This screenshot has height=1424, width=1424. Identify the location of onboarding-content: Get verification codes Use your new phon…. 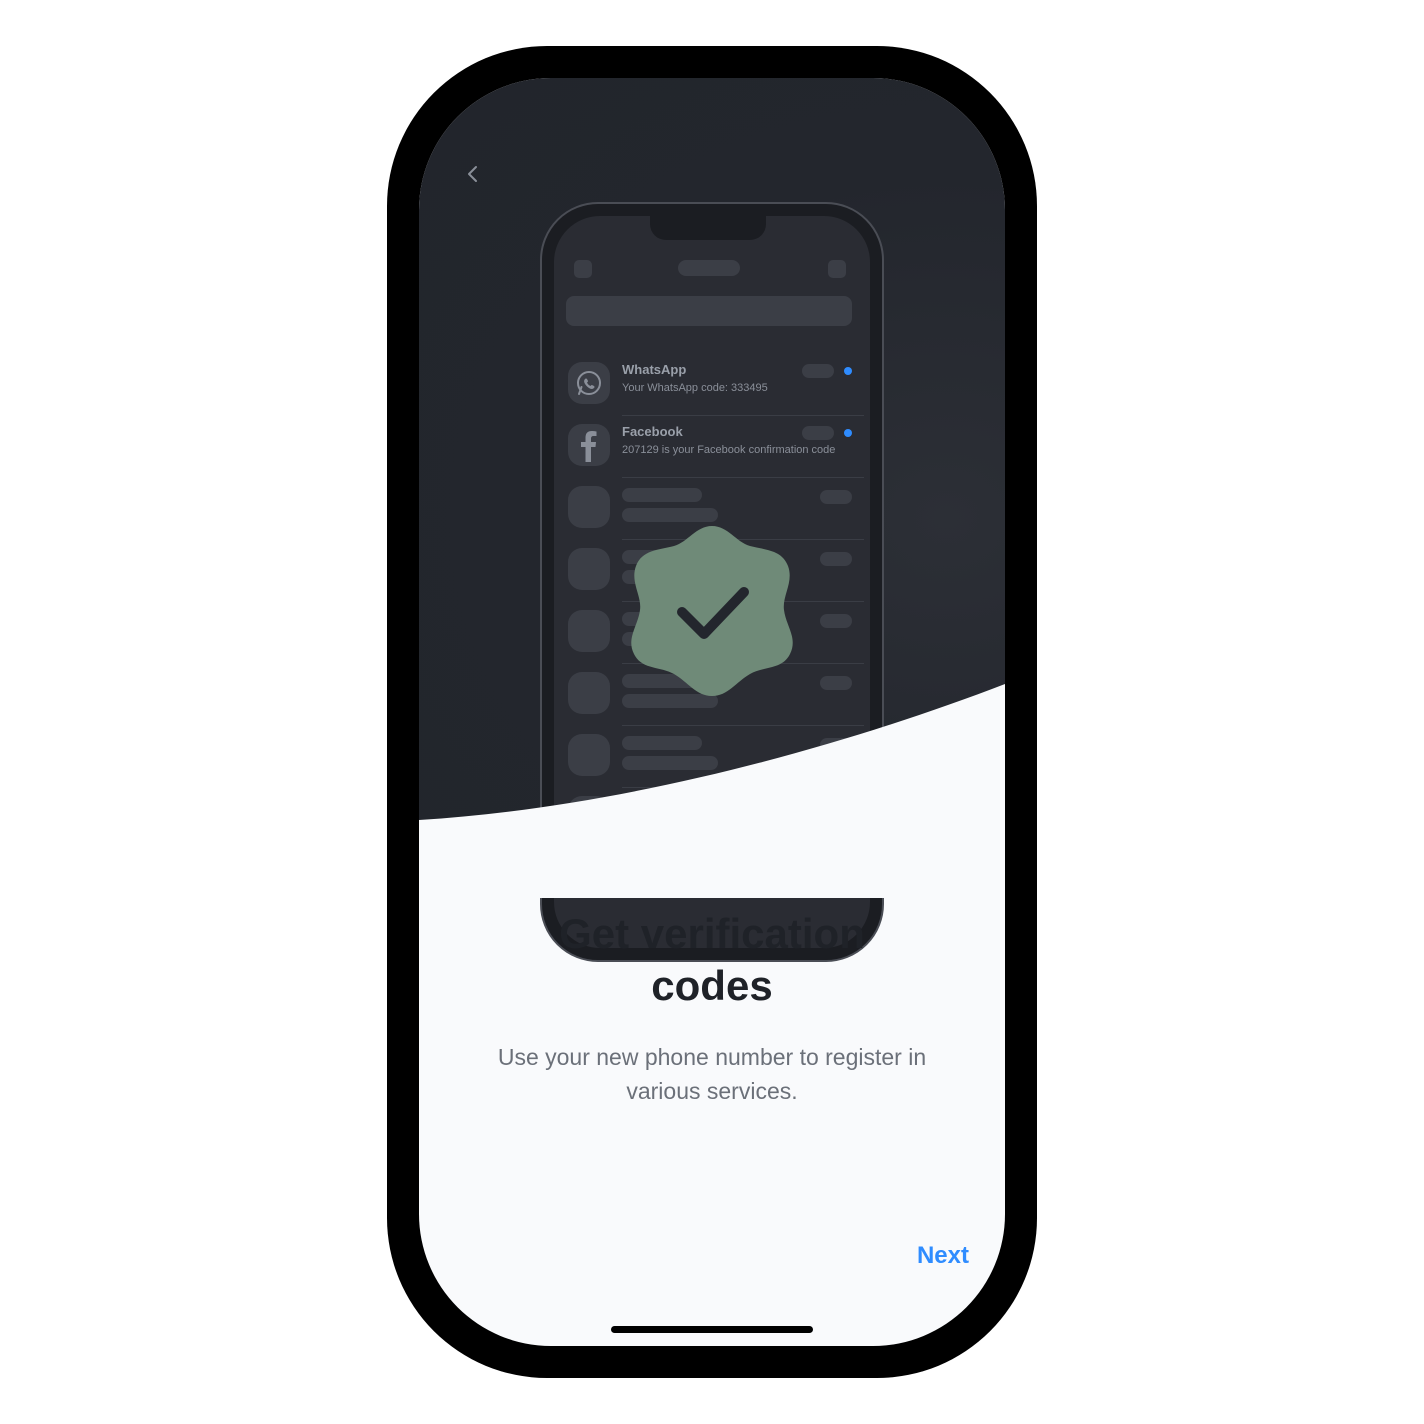
(712, 1008).